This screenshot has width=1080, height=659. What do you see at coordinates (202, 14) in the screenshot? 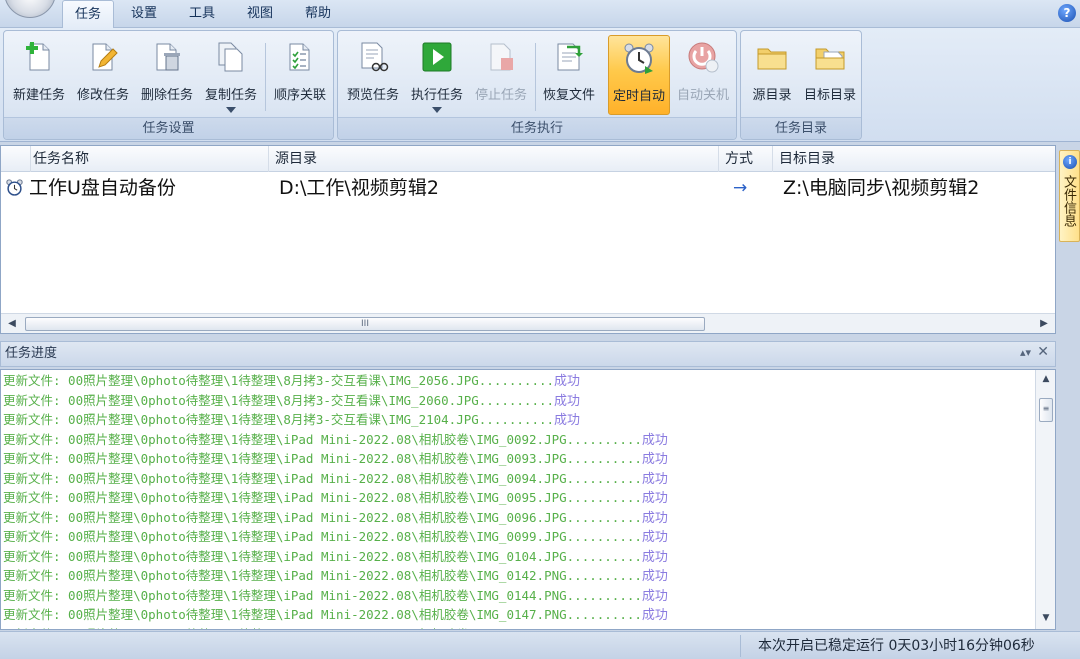
I see `tab-tools: 工具` at bounding box center [202, 14].